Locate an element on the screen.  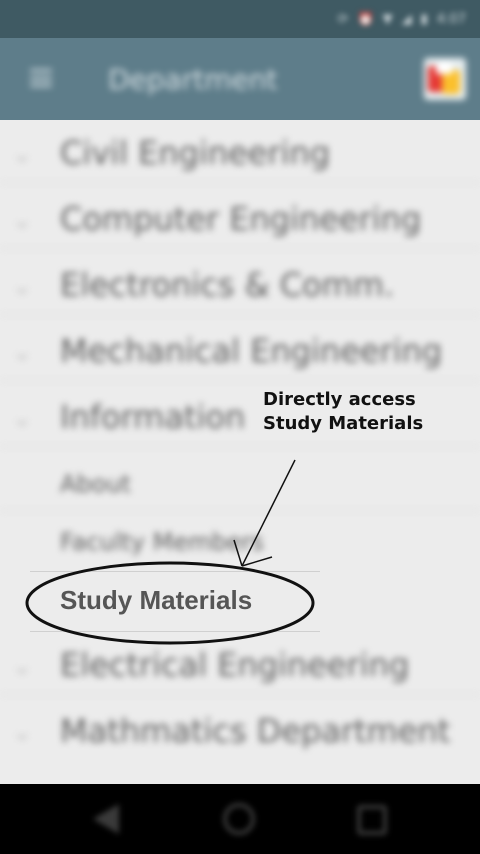
list-item-study-materials: Study Materials is located at coordinates (156, 600).